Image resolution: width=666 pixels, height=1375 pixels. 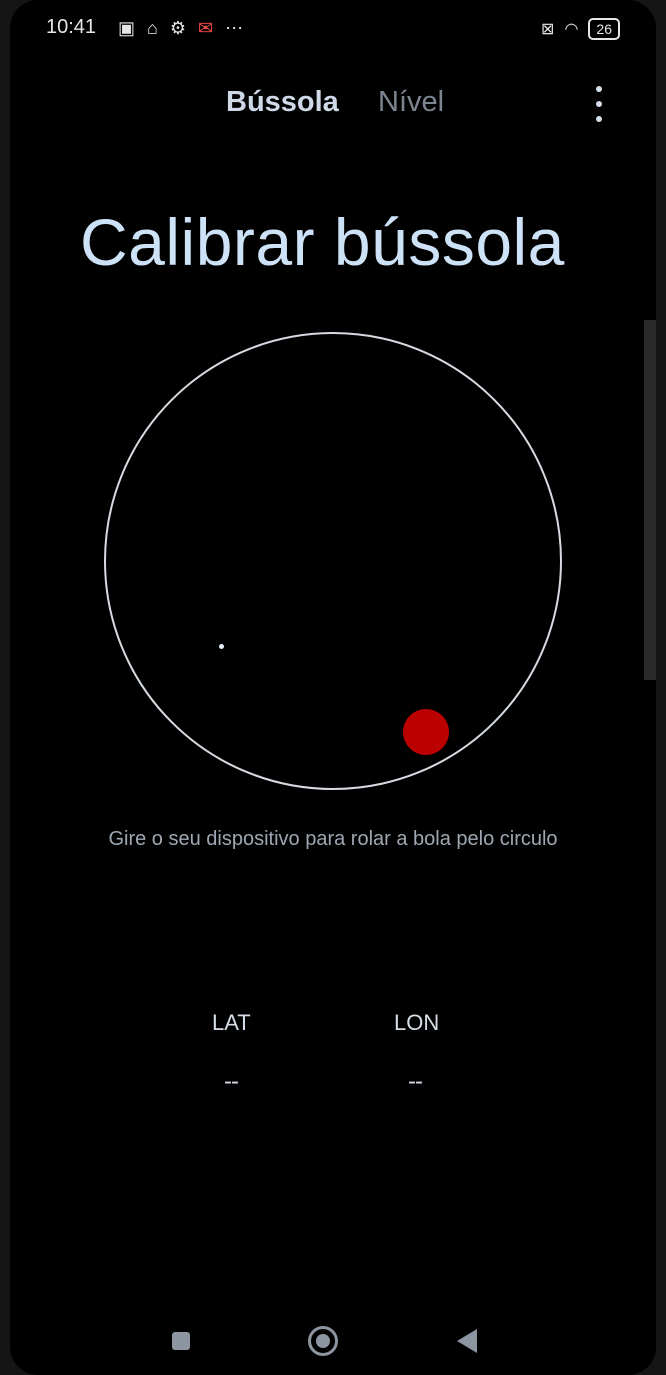 I want to click on calibration-ball, so click(x=426, y=732).